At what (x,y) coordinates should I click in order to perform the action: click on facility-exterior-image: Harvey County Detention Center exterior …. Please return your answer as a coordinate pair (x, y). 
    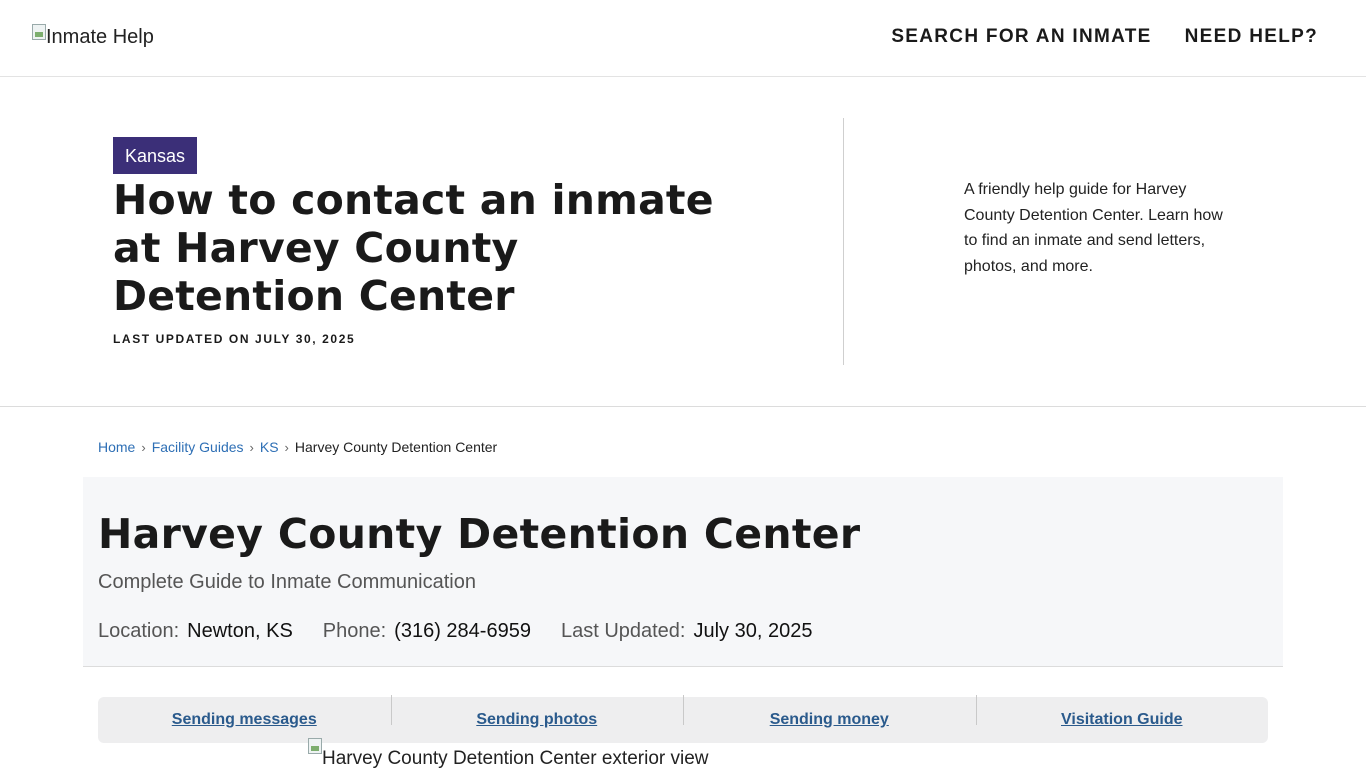
    Looking at the image, I should click on (508, 754).